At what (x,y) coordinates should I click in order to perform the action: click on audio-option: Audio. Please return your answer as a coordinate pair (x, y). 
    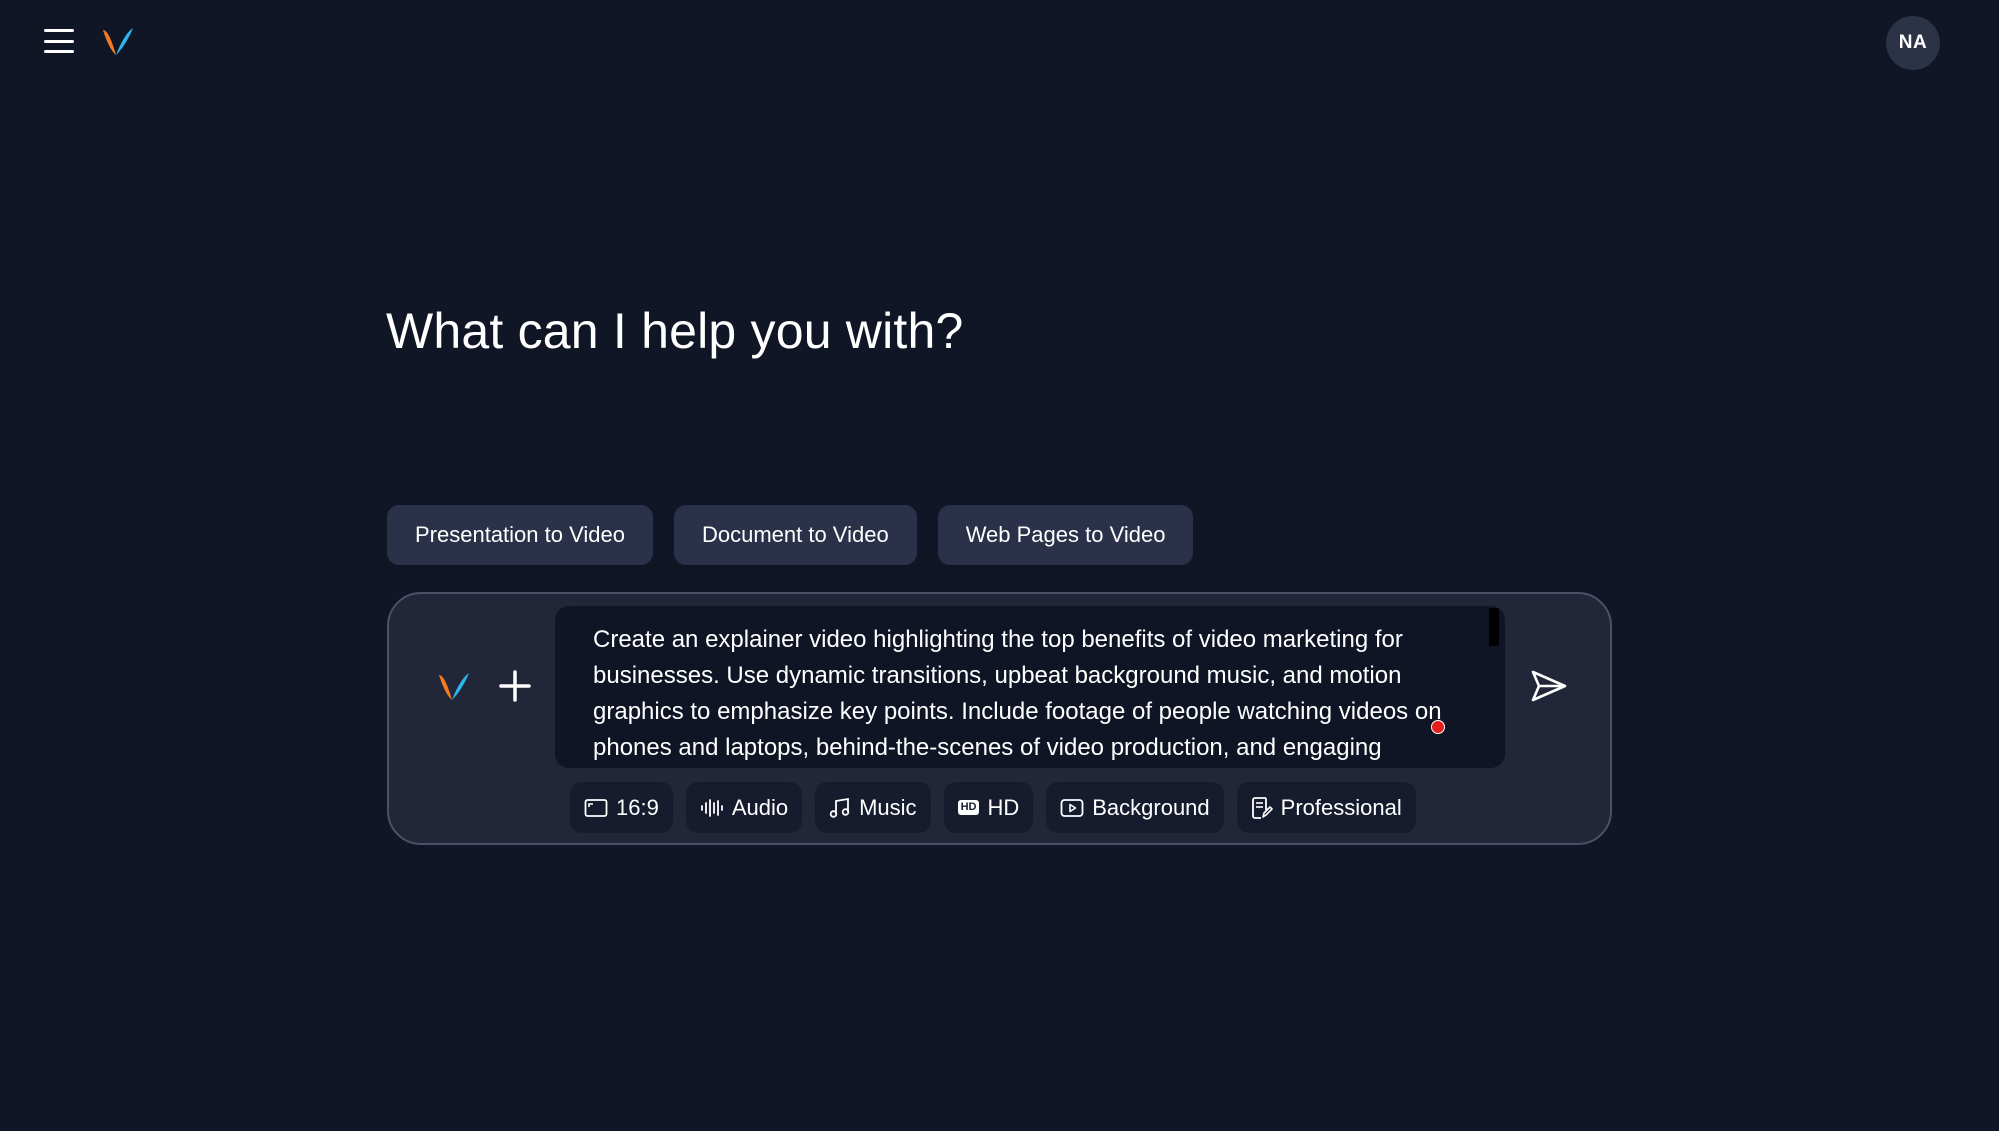
    Looking at the image, I should click on (744, 807).